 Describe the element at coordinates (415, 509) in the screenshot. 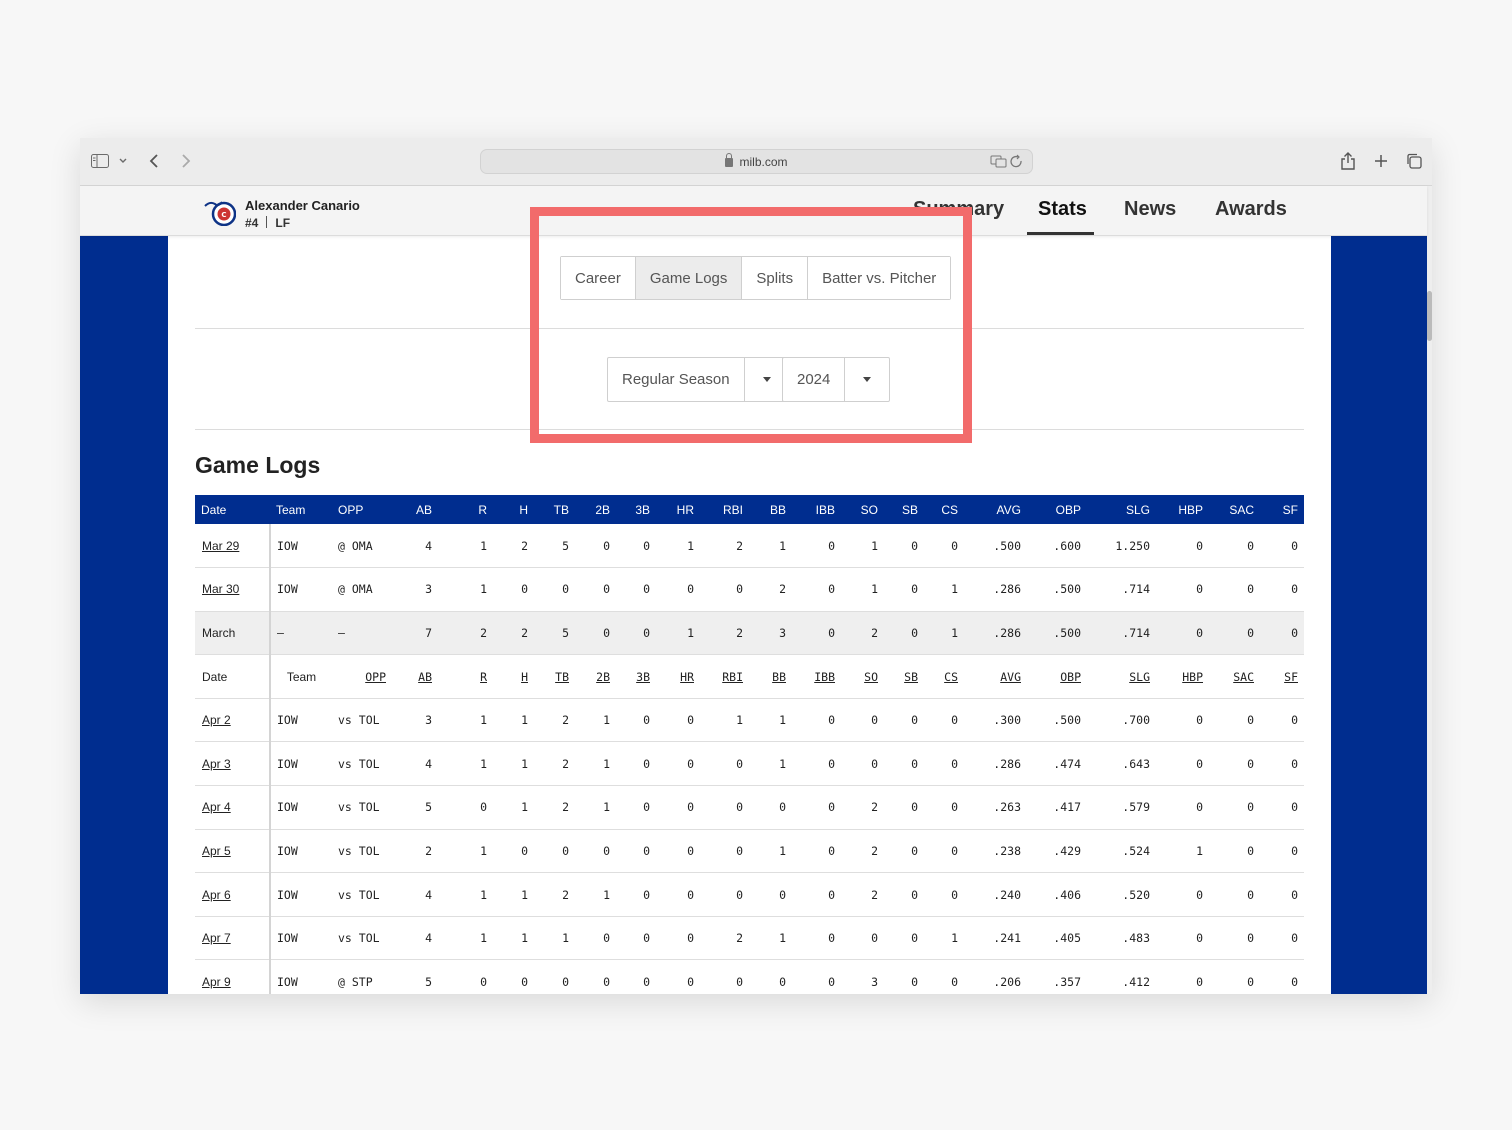

I see `column-header: AB` at that location.